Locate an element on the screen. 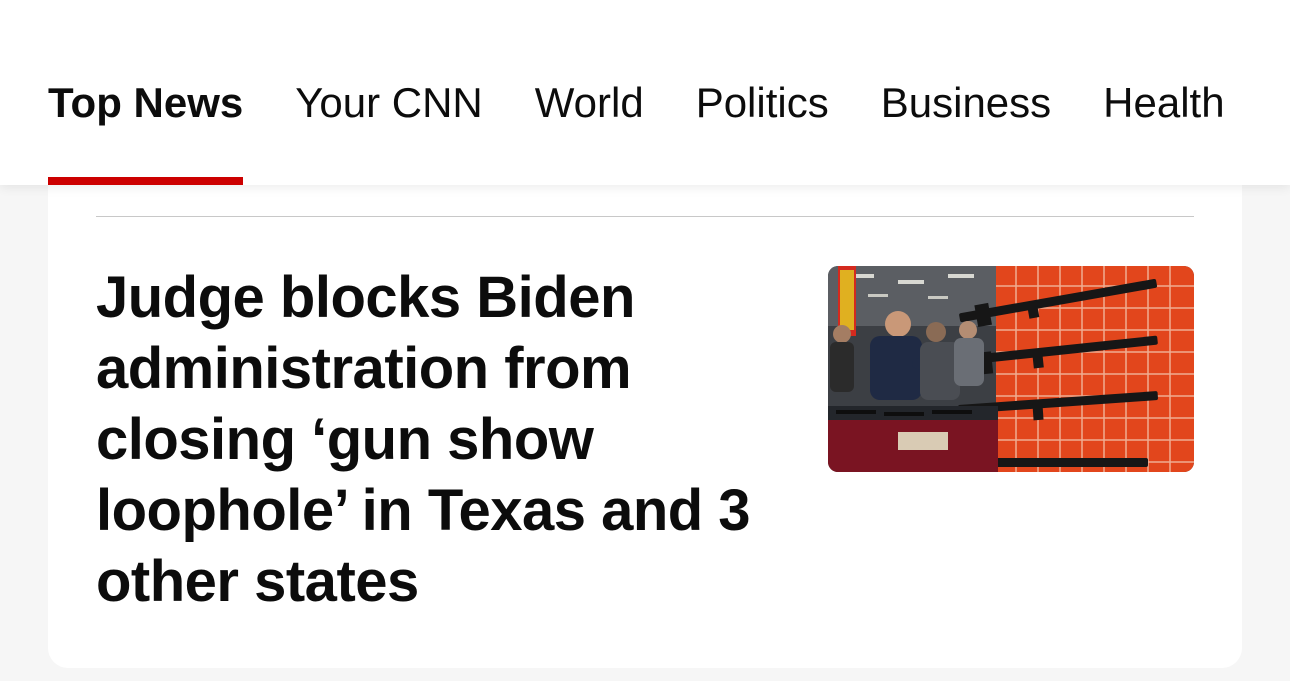 The width and height of the screenshot is (1290, 681). tab-health: Health is located at coordinates (1163, 131).